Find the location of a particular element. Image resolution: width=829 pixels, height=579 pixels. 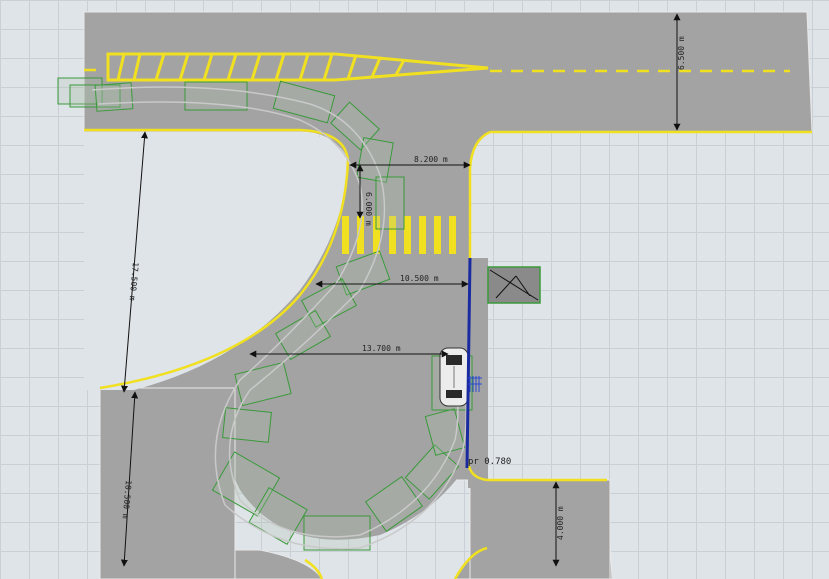

label-curb-offset: 6.000 m is located at coordinates (368, 209).